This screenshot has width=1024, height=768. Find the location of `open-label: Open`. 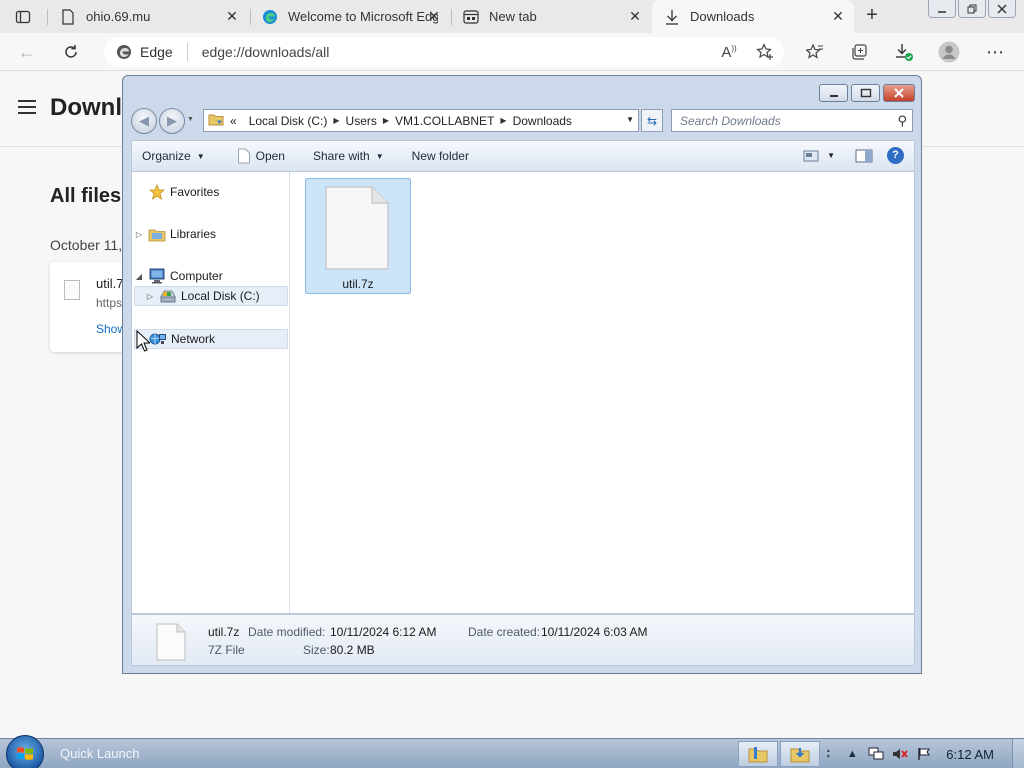

open-label: Open is located at coordinates (270, 156).